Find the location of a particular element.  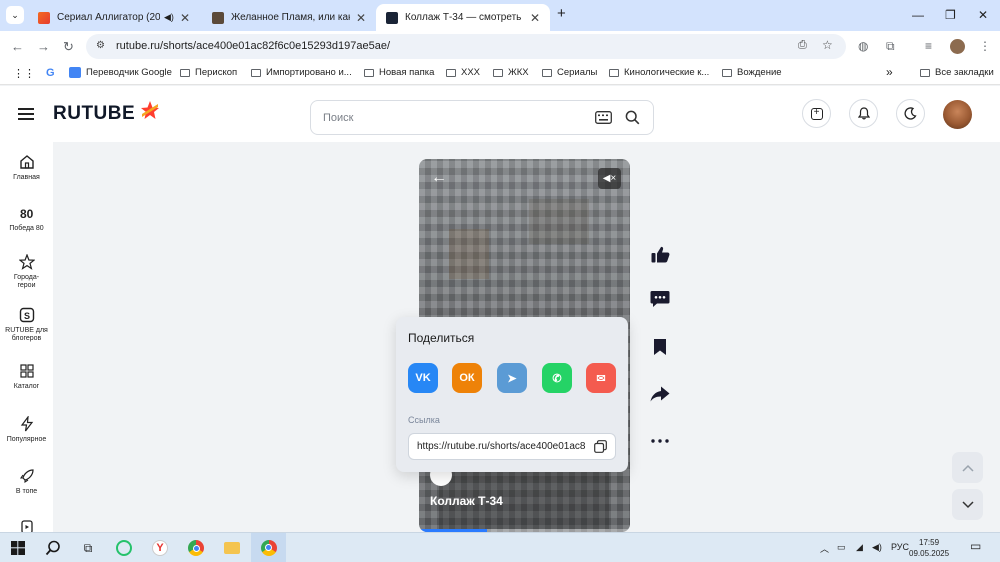

victory-80-icon: 80 is located at coordinates (27, 214).